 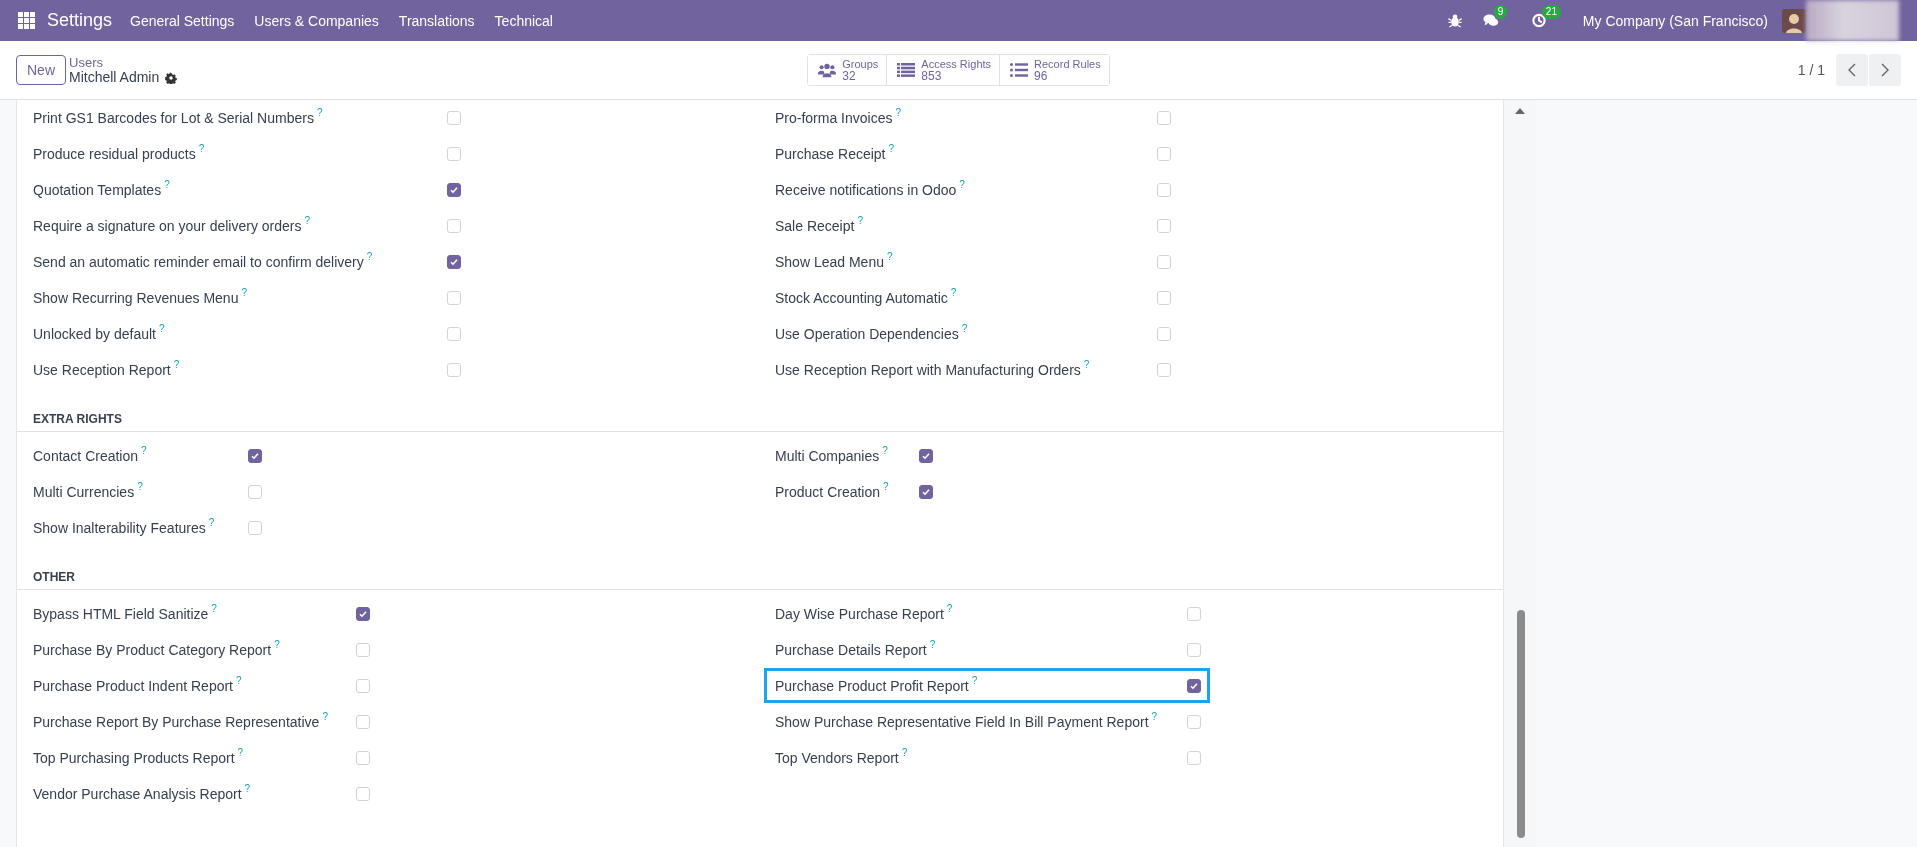 I want to click on field-label: Use Reception Report, so click(x=102, y=370).